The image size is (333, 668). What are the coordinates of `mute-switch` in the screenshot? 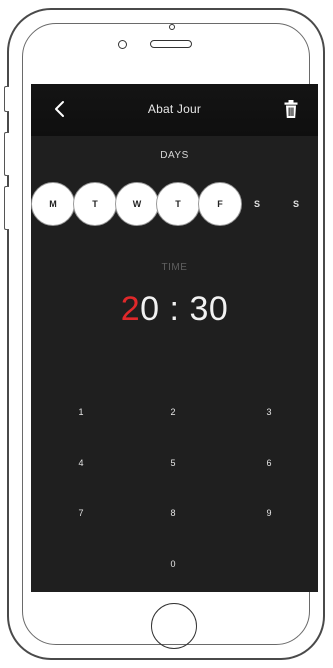 It's located at (6, 99).